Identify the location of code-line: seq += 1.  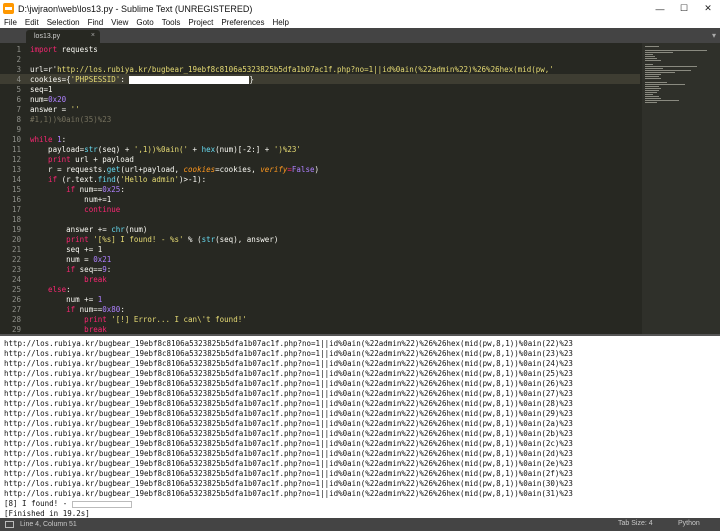
(66, 249).